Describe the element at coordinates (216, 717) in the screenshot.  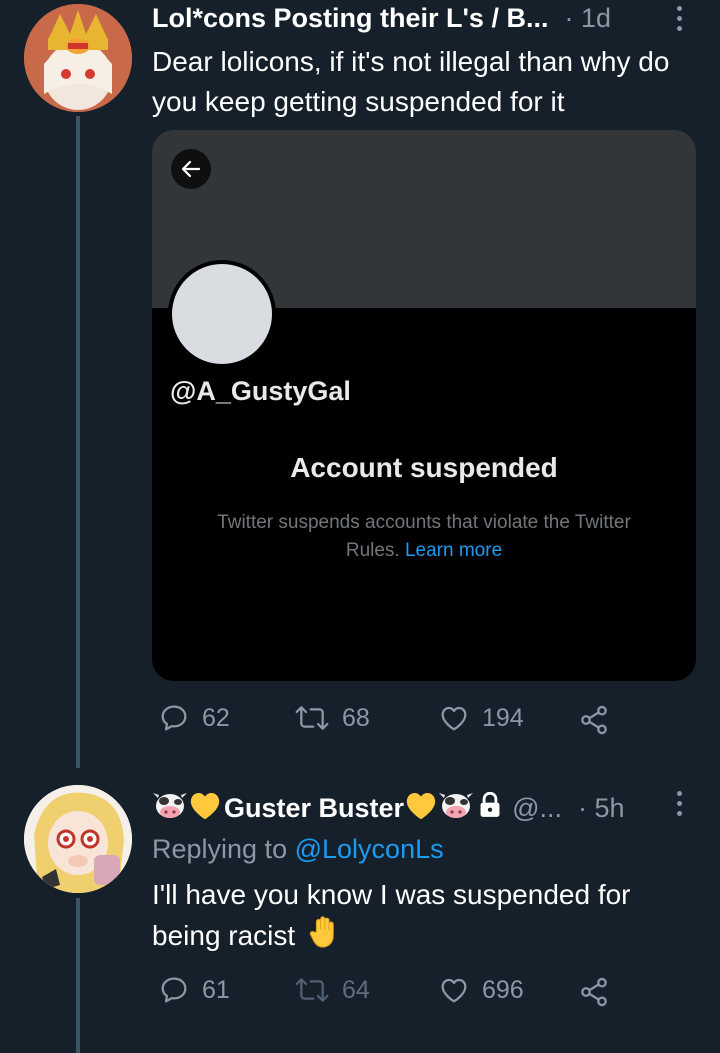
I see `reply-count: 62` at that location.